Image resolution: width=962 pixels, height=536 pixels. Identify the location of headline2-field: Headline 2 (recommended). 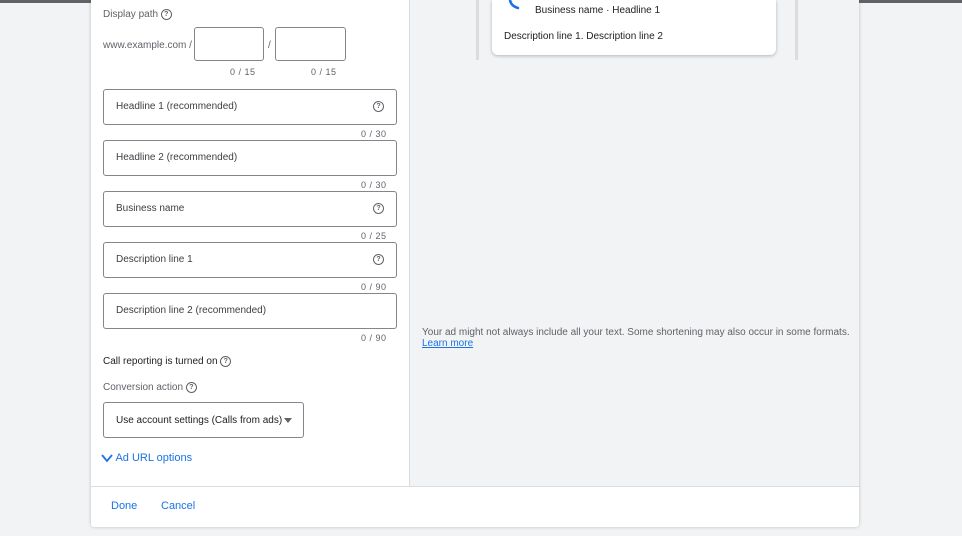
(250, 158).